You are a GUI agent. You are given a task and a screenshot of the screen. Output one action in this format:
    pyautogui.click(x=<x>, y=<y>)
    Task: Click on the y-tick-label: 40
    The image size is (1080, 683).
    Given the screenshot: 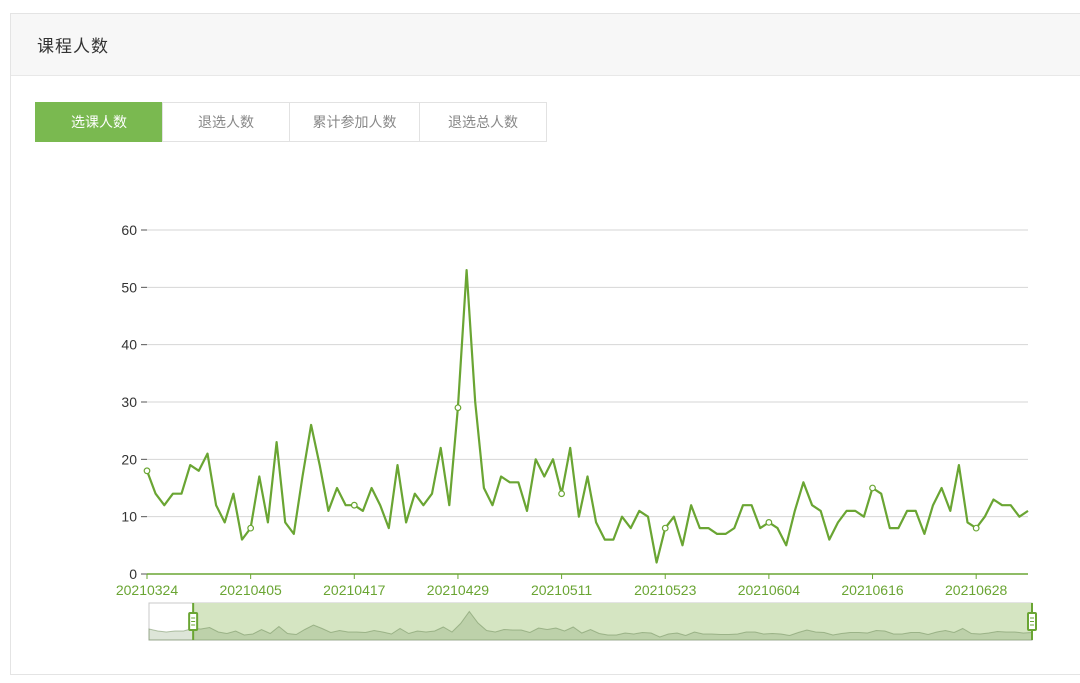 What is the action you would take?
    pyautogui.click(x=129, y=345)
    